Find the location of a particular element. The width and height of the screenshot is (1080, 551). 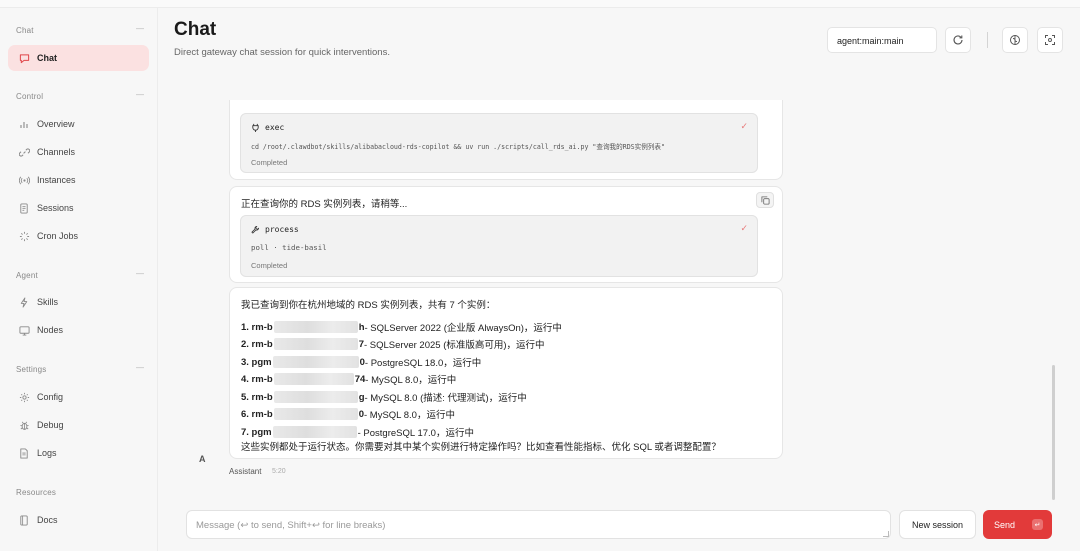

copy-icon is located at coordinates (765, 200).